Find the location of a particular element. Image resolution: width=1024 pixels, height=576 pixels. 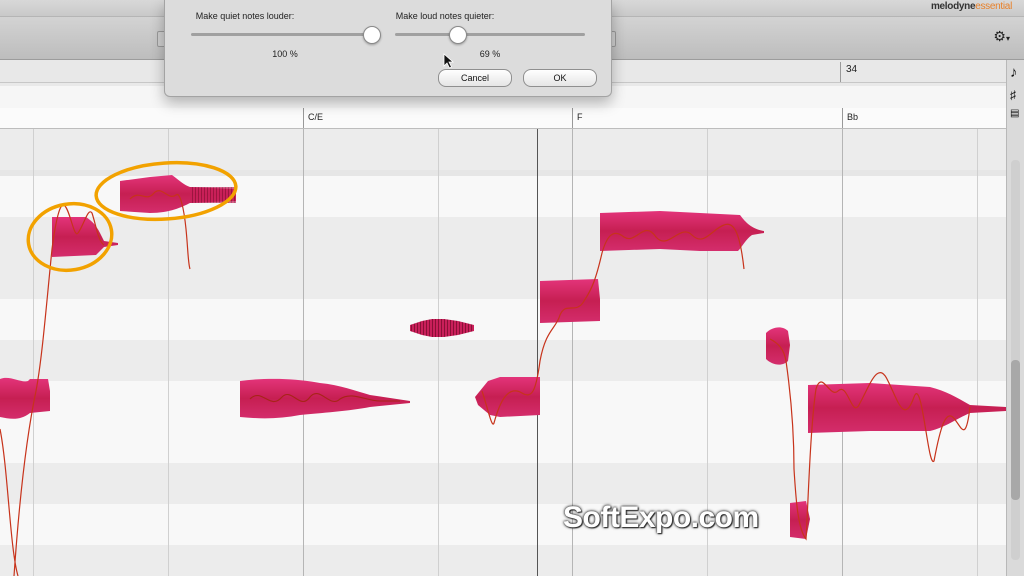

chord-icon: ▤ is located at coordinates (1014, 113).